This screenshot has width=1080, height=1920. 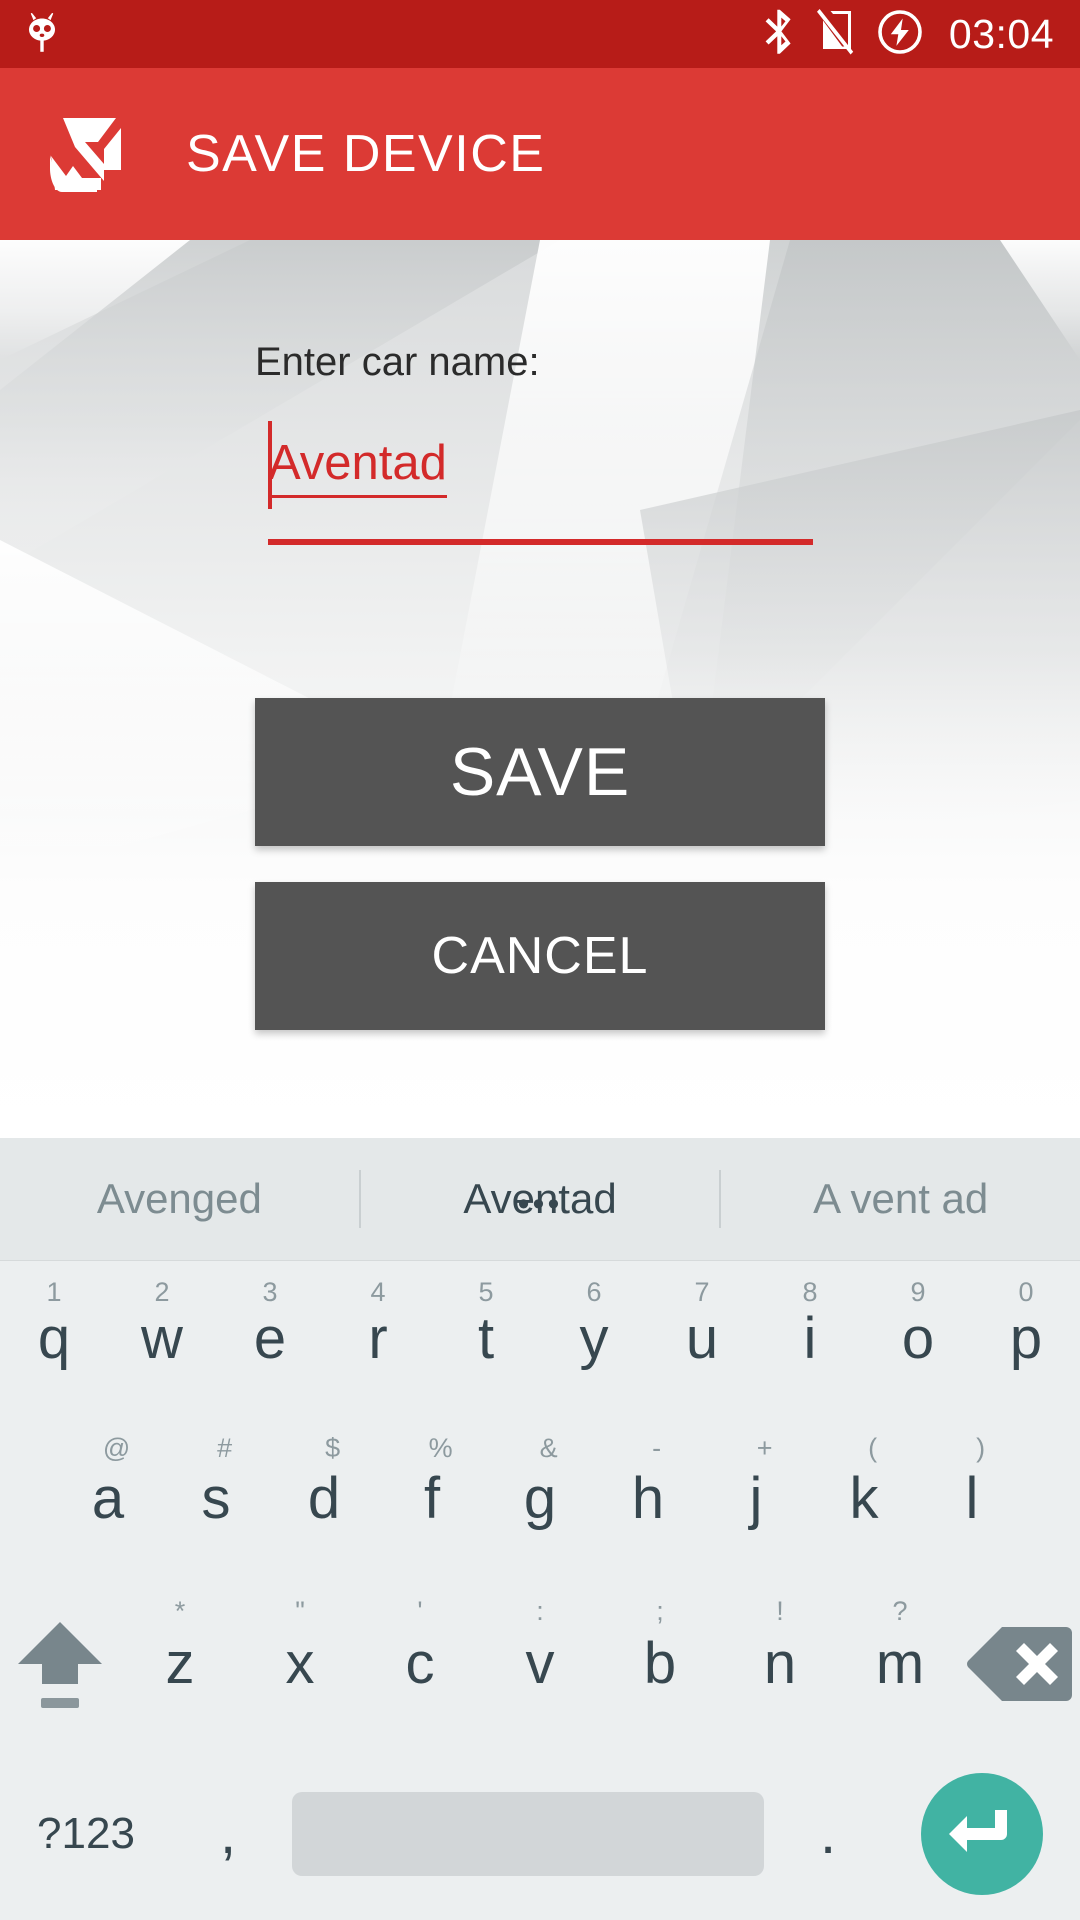 I want to click on key-hint: &, so click(x=548, y=1448).